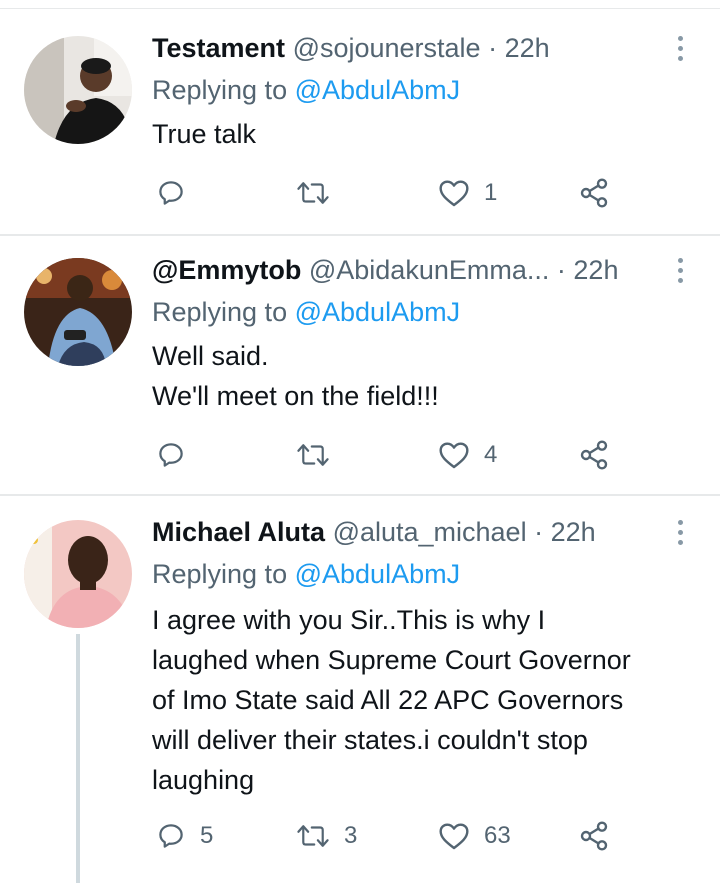  What do you see at coordinates (491, 454) in the screenshot?
I see `like-count: 4` at bounding box center [491, 454].